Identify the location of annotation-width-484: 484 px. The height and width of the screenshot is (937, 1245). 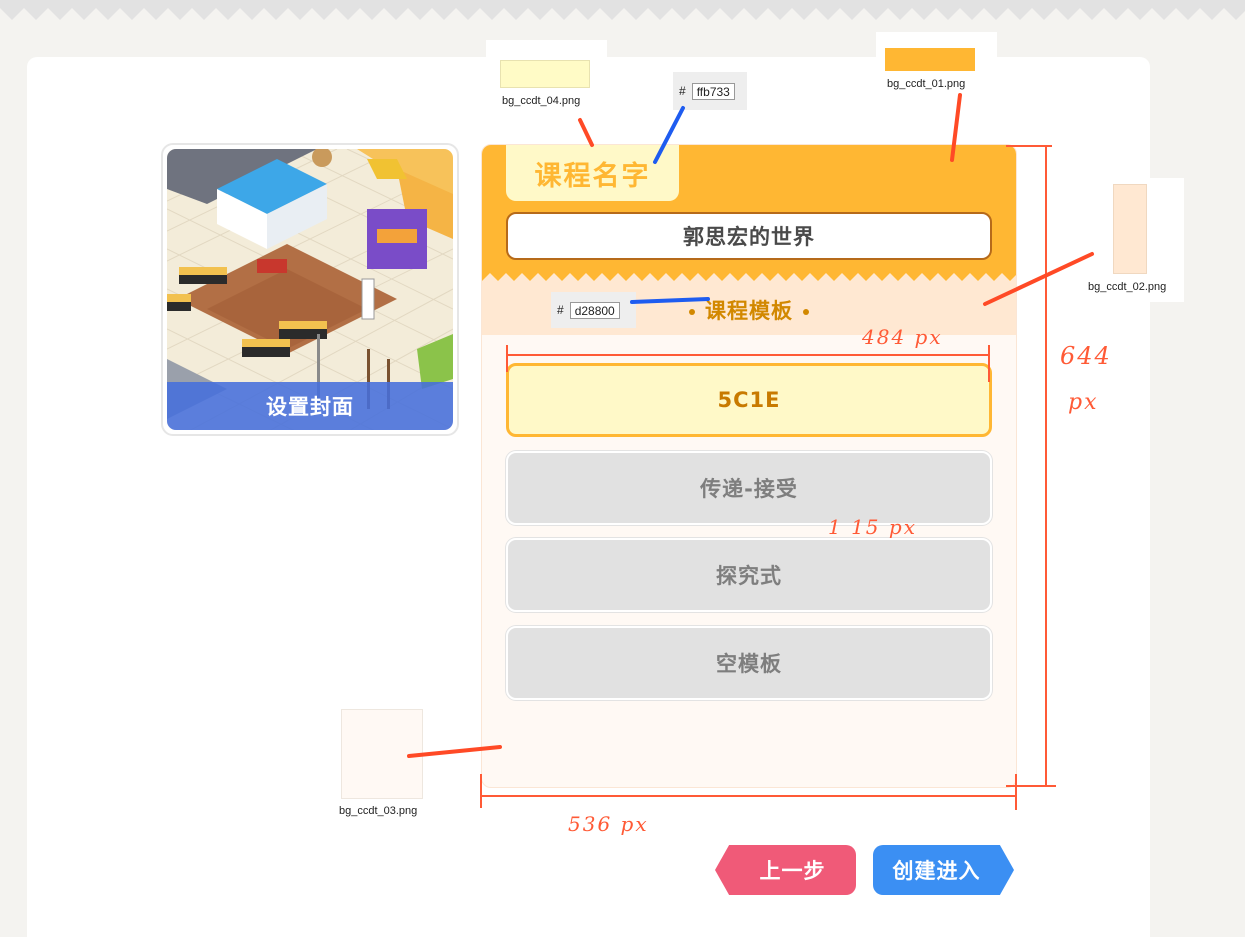
(902, 337).